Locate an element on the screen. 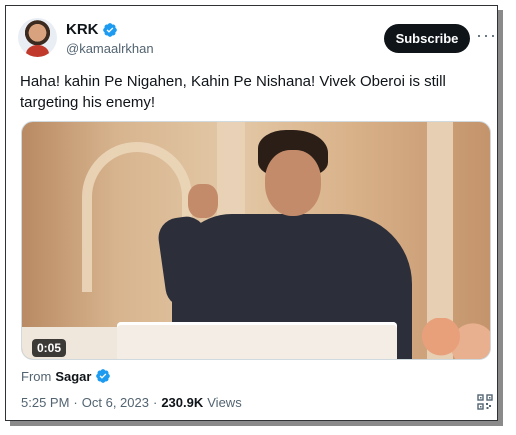 The width and height of the screenshot is (516, 435). avatar is located at coordinates (37, 37).